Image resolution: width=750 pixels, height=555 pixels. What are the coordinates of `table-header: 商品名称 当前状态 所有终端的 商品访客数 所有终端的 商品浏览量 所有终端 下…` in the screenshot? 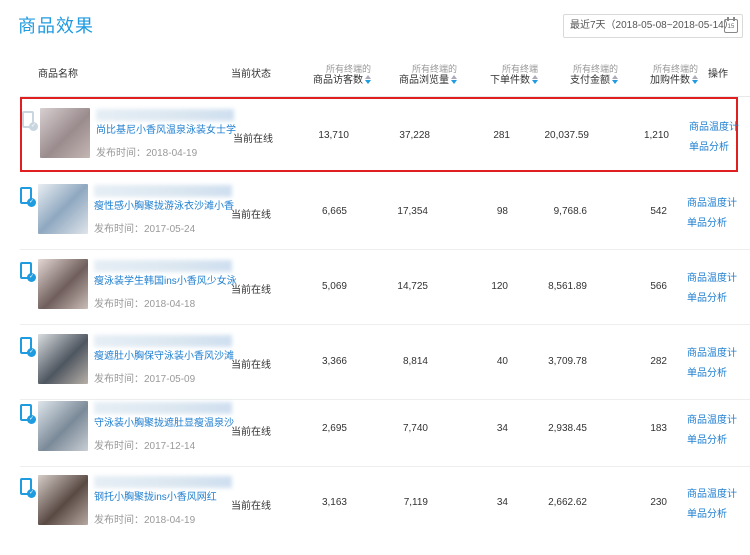 It's located at (385, 76).